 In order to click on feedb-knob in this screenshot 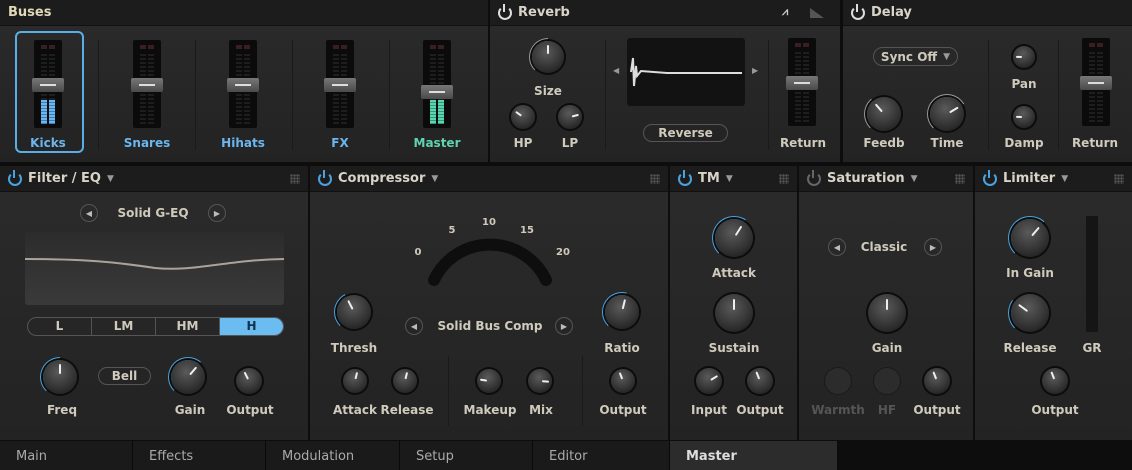, I will do `click(884, 114)`.